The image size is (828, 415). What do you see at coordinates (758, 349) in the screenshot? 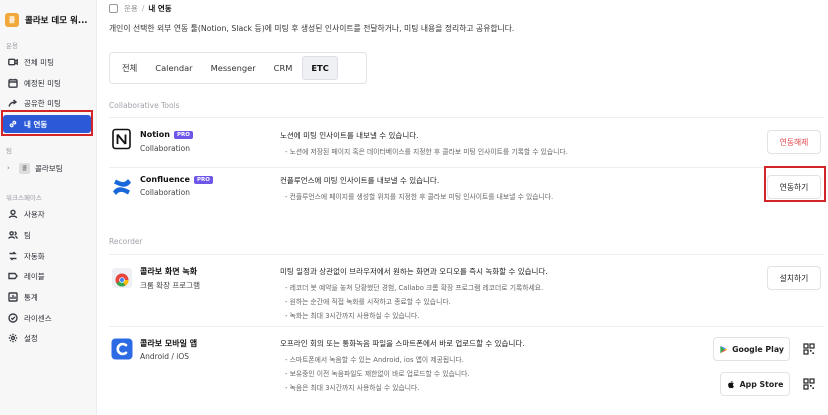
I see `google-play-label: Google Play` at bounding box center [758, 349].